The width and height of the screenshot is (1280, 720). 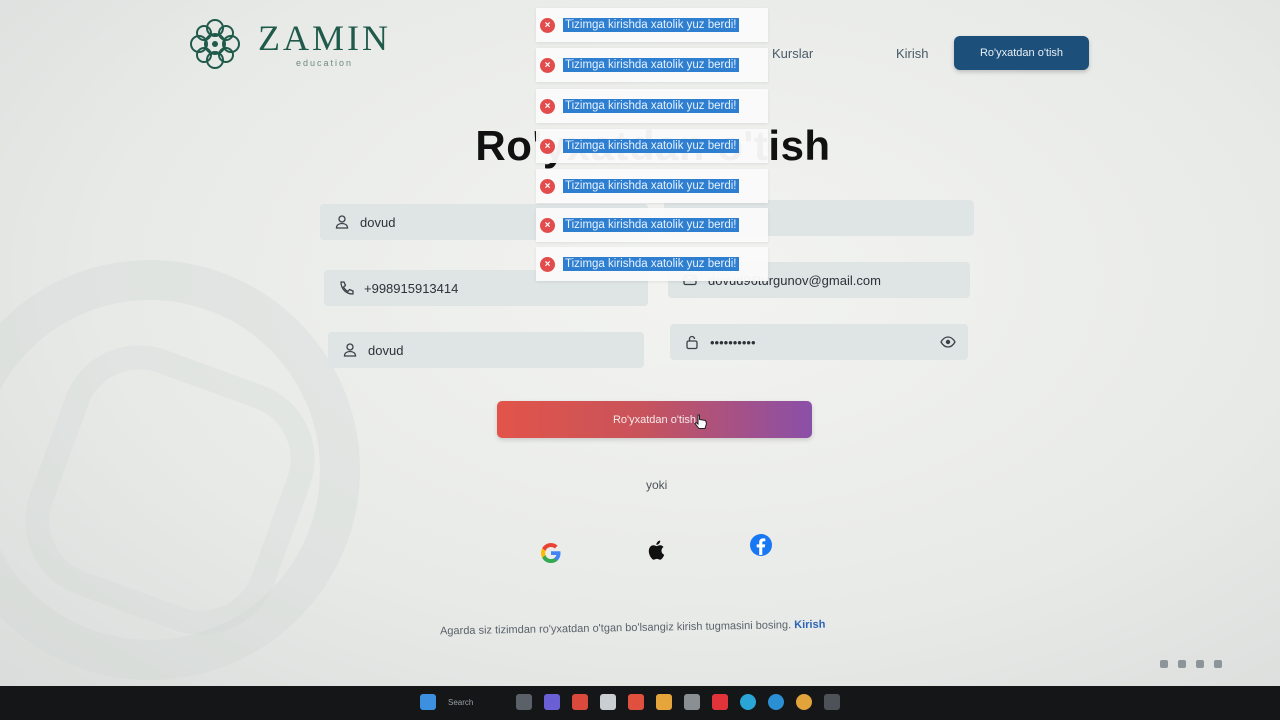 I want to click on login-link: Kirish, so click(x=809, y=625).